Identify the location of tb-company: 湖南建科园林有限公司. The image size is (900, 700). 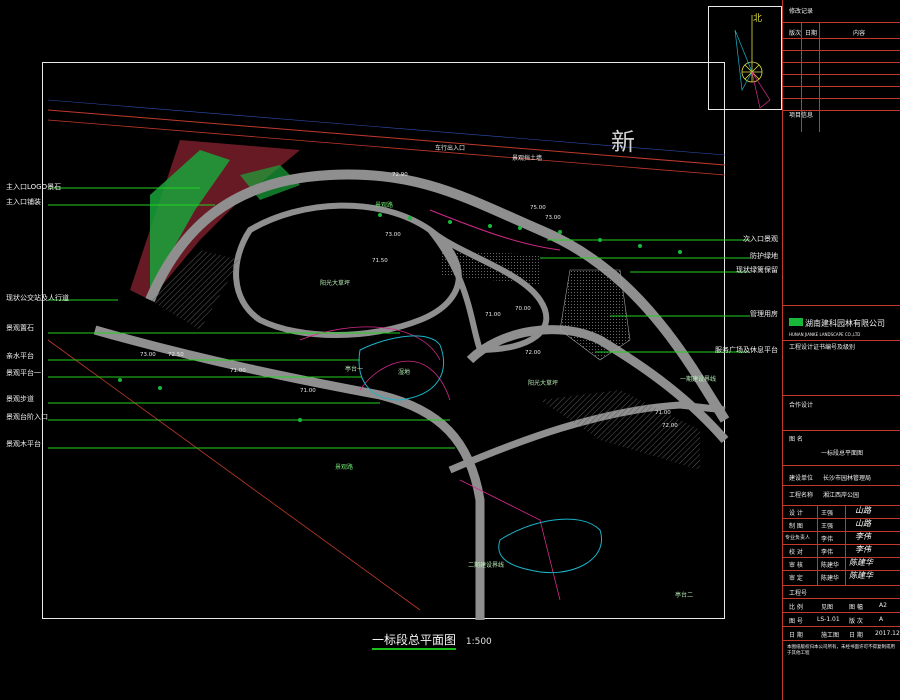
(845, 323).